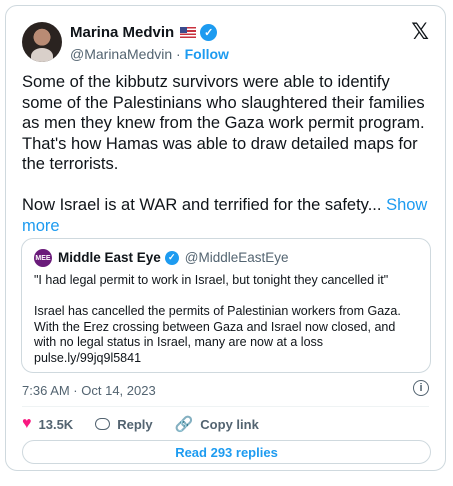  I want to click on copy-link-label: Copy link, so click(229, 424).